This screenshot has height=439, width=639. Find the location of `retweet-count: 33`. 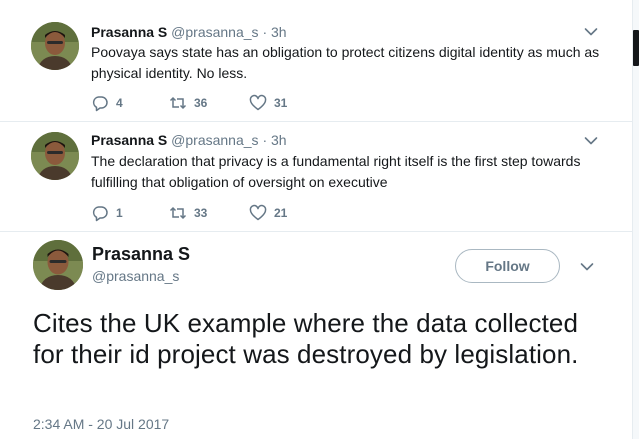

retweet-count: 33 is located at coordinates (201, 213).